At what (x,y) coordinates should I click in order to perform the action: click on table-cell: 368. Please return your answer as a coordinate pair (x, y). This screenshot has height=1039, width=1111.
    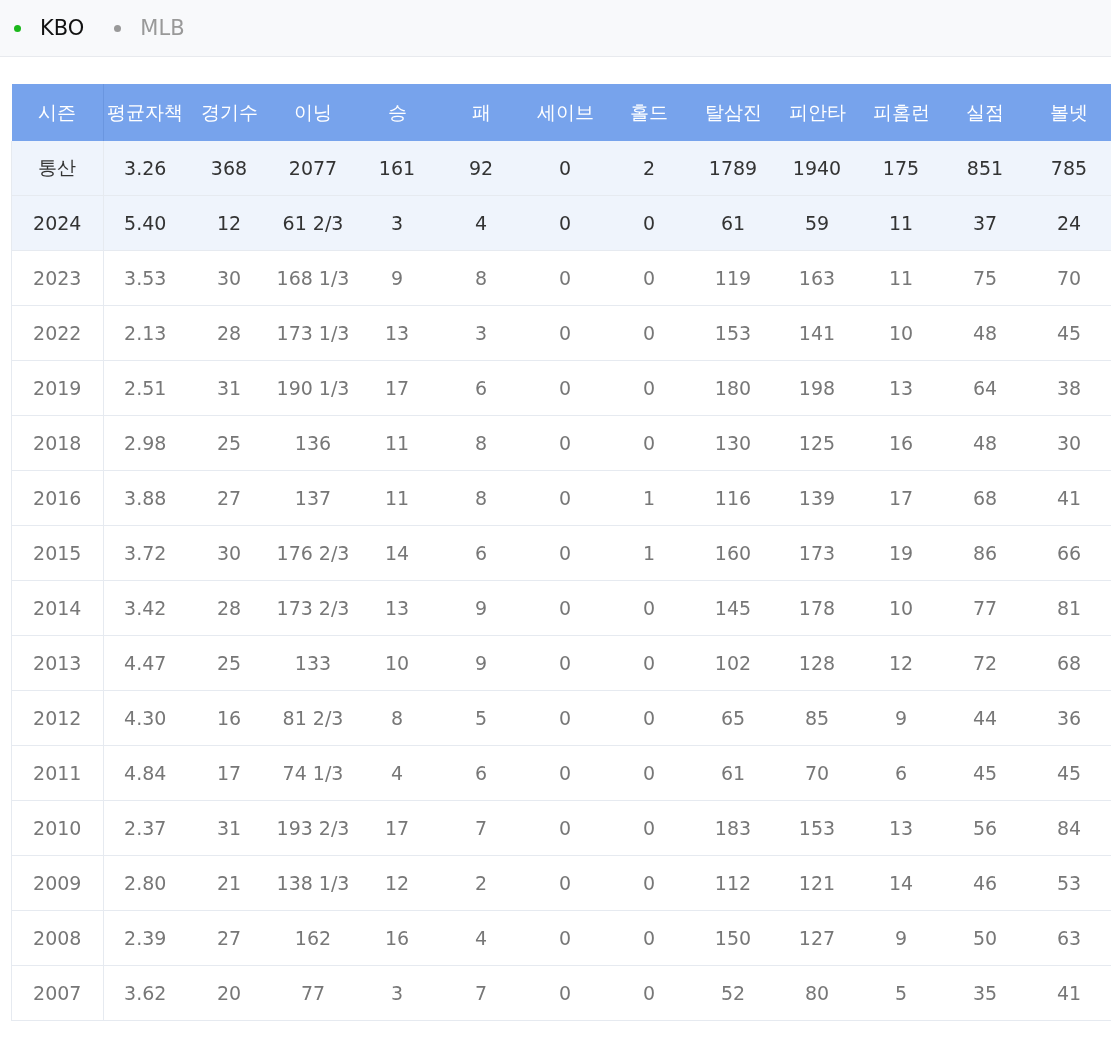
    Looking at the image, I should click on (229, 168).